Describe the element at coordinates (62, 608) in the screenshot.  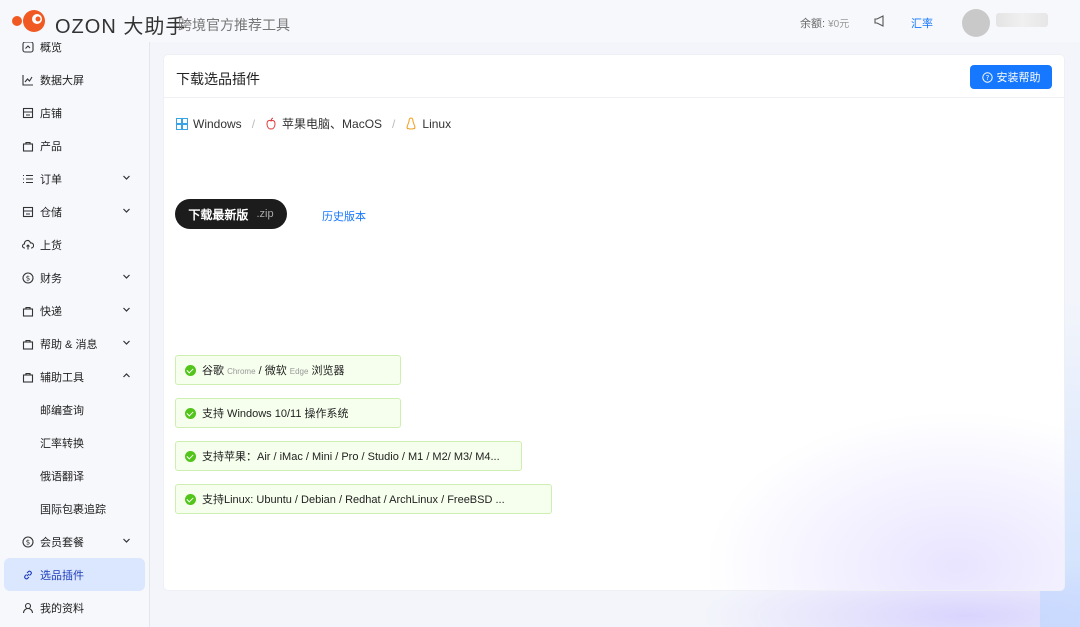
I see `sidebar-item-label: 我的资料` at that location.